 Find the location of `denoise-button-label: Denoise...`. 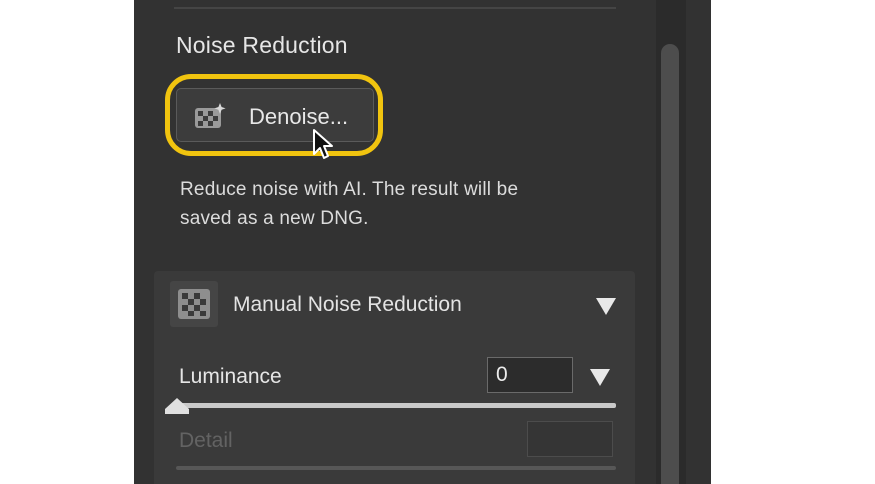

denoise-button-label: Denoise... is located at coordinates (299, 116).